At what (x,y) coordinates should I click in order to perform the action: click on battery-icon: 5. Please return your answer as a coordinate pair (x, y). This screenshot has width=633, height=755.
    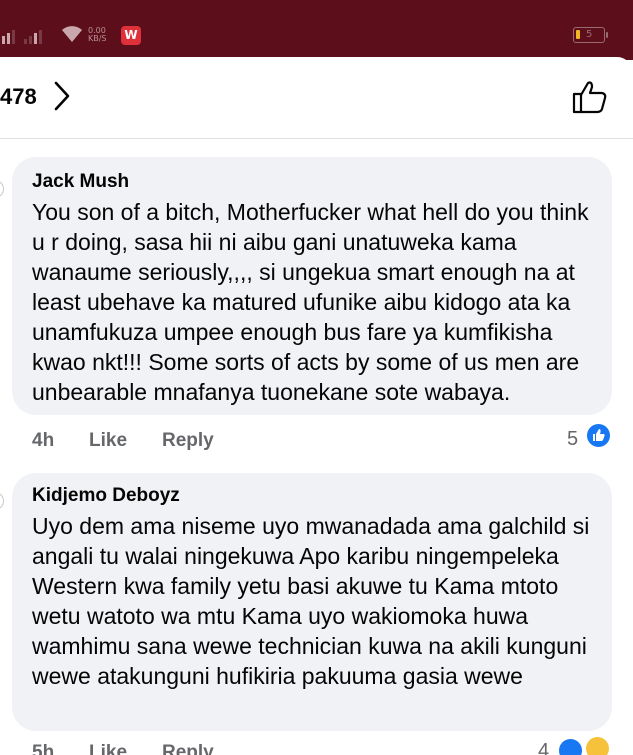
    Looking at the image, I should click on (590, 35).